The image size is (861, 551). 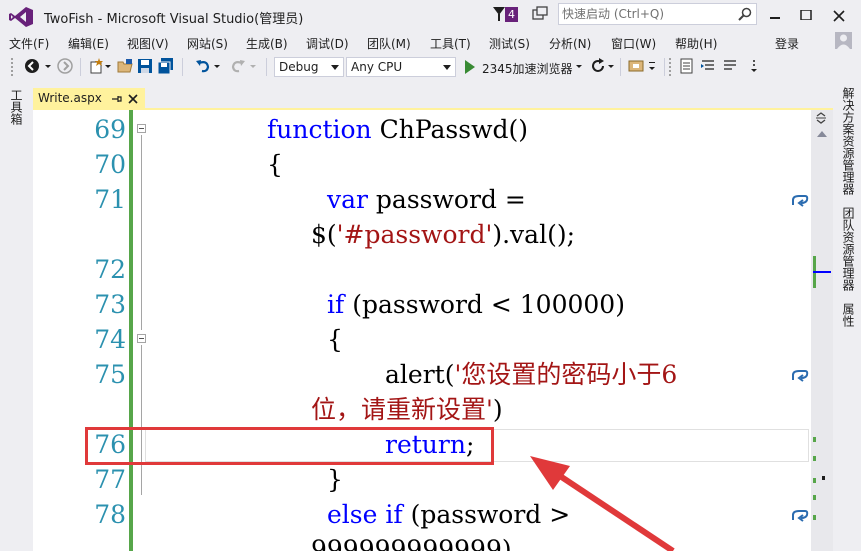 I want to click on back-dropdown-icon, so click(x=48, y=66).